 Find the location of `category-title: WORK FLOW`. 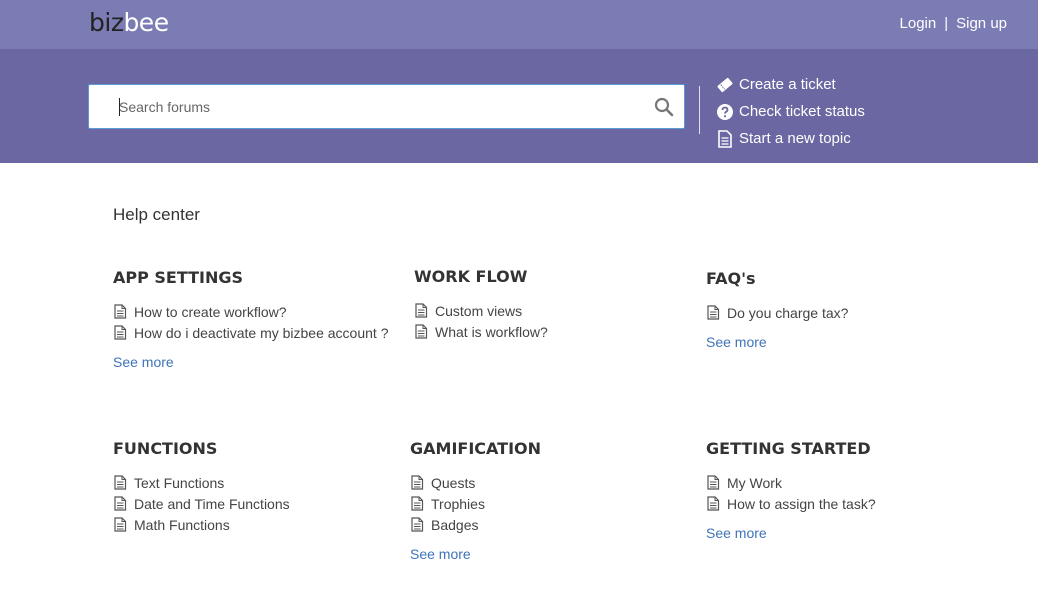

category-title: WORK FLOW is located at coordinates (554, 276).